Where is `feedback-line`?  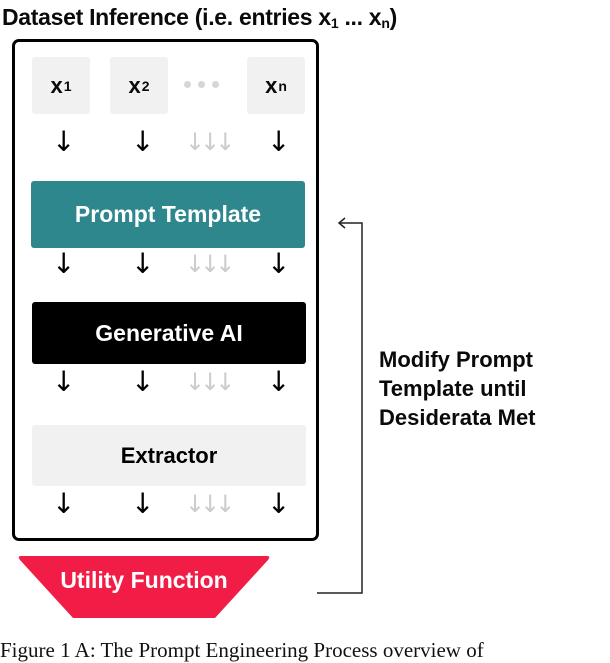
feedback-line is located at coordinates (340, 408).